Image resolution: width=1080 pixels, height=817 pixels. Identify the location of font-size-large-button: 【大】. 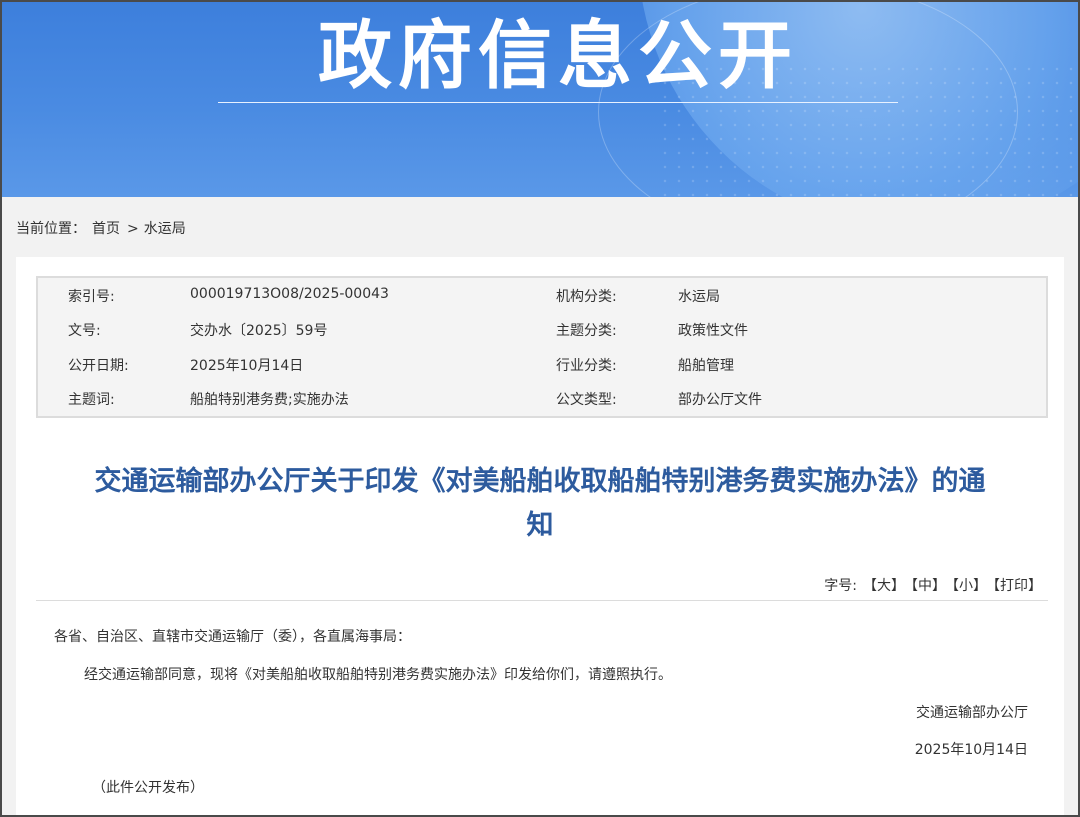
(884, 586).